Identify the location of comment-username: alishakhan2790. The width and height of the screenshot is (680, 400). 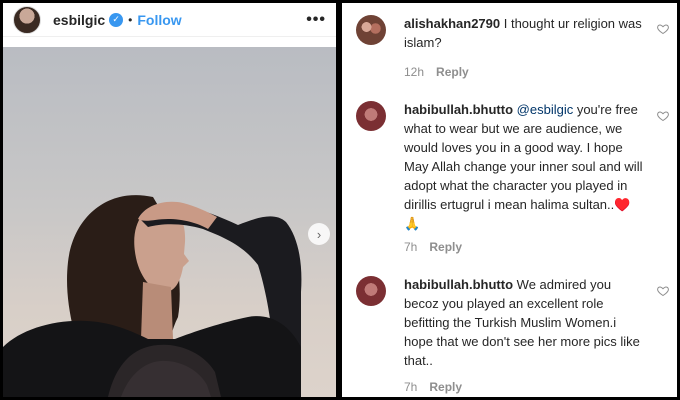
(452, 23).